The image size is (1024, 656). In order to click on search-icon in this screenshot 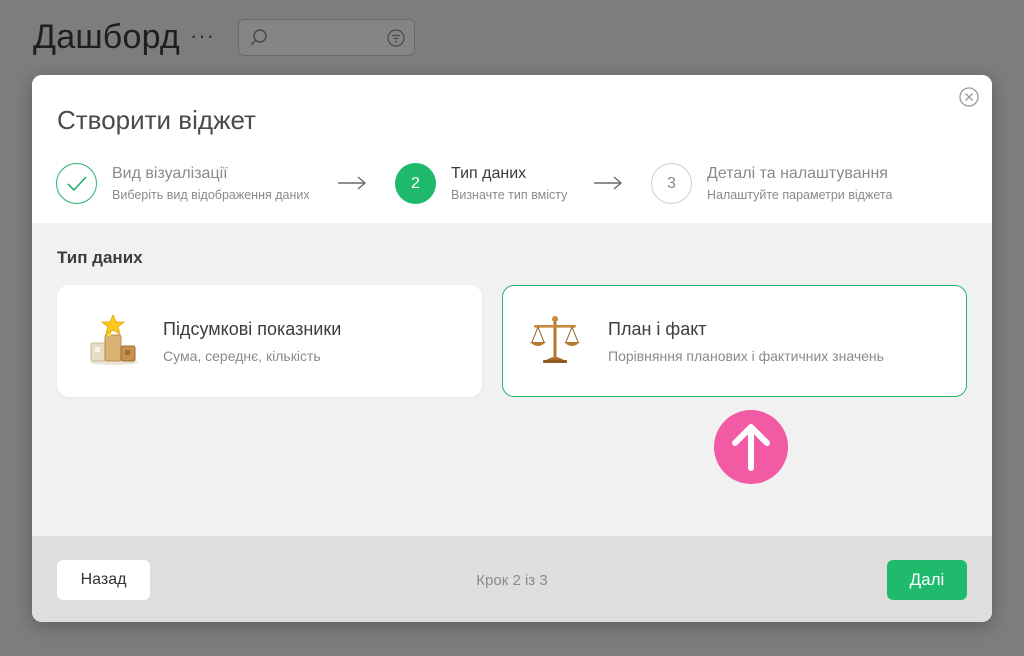, I will do `click(258, 37)`.